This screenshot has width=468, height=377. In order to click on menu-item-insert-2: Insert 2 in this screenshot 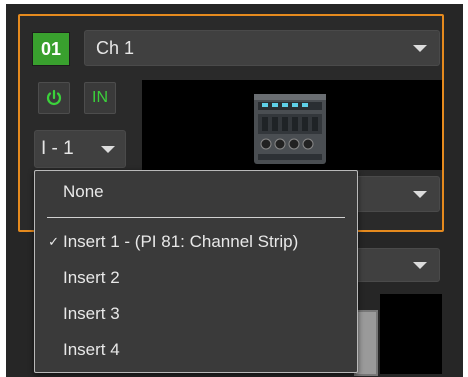, I will do `click(196, 278)`.